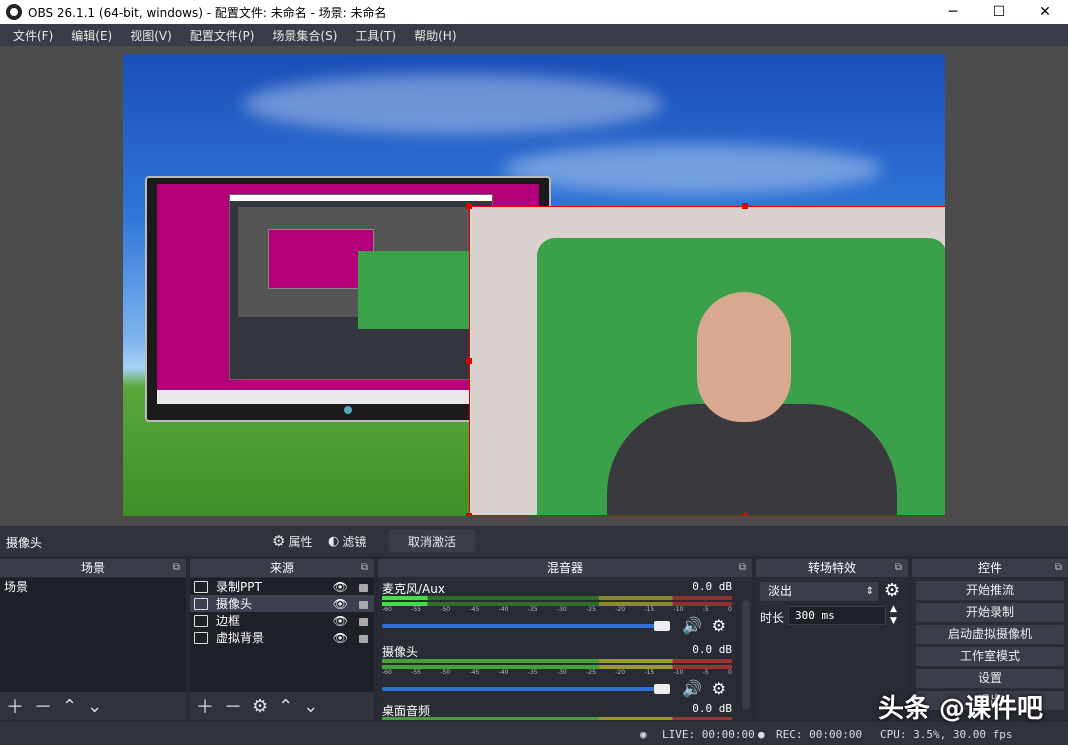 This screenshot has width=1068, height=745. What do you see at coordinates (953, 12) in the screenshot?
I see `minimize-button: ─` at bounding box center [953, 12].